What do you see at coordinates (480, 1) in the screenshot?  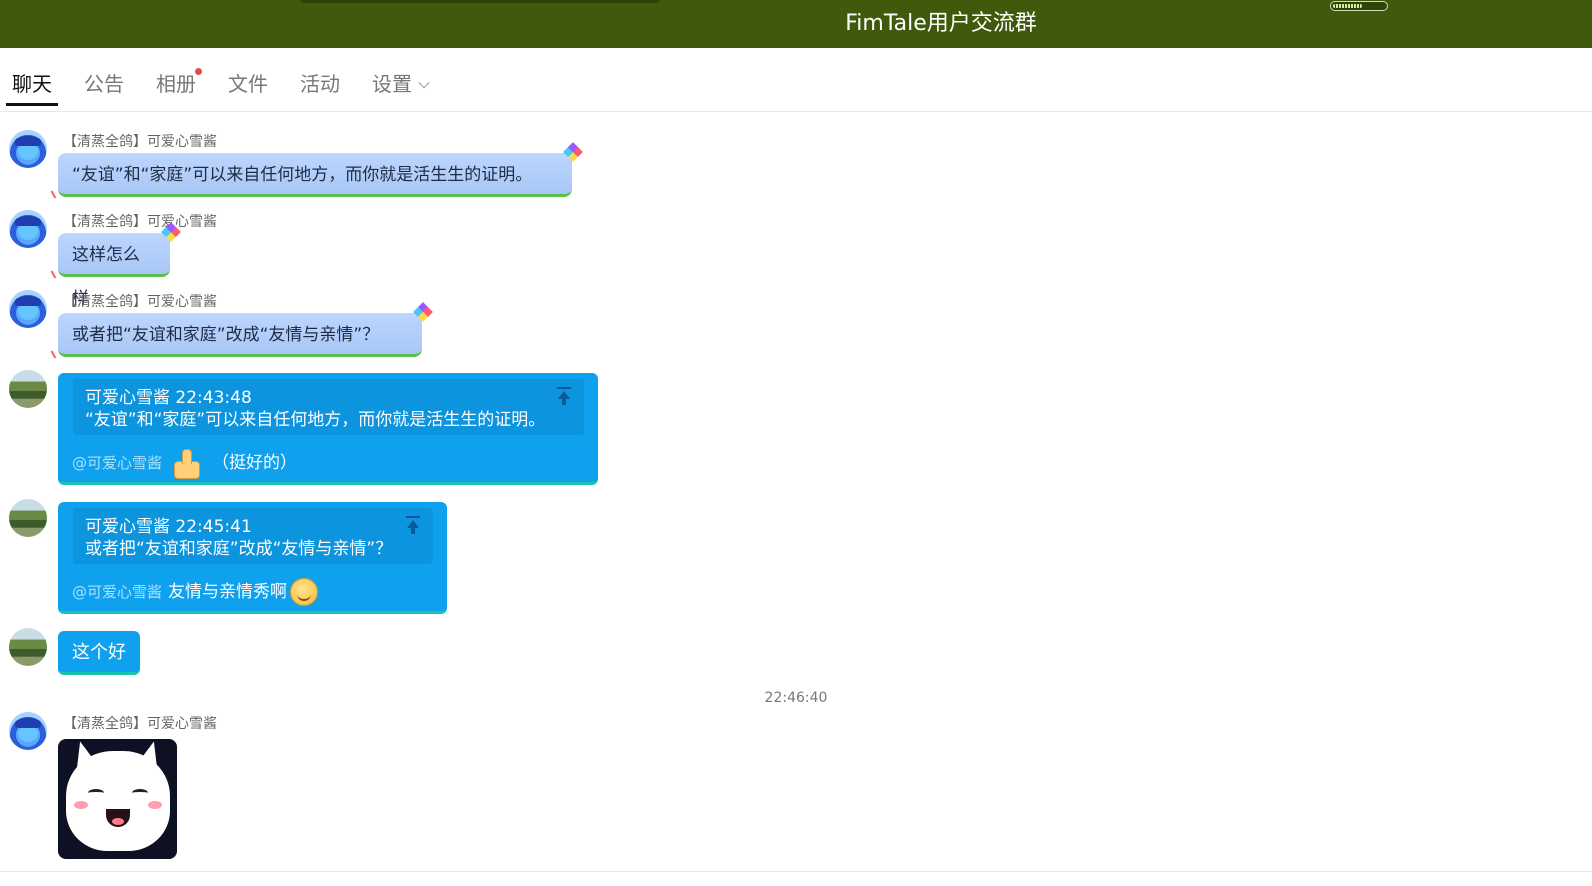 I see `title-bar-accent` at bounding box center [480, 1].